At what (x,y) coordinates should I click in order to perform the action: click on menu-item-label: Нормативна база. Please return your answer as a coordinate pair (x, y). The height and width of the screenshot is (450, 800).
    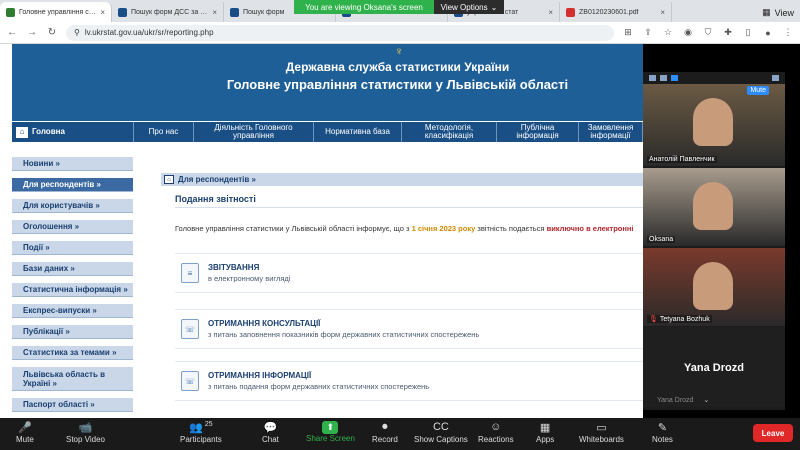
    Looking at the image, I should click on (357, 131).